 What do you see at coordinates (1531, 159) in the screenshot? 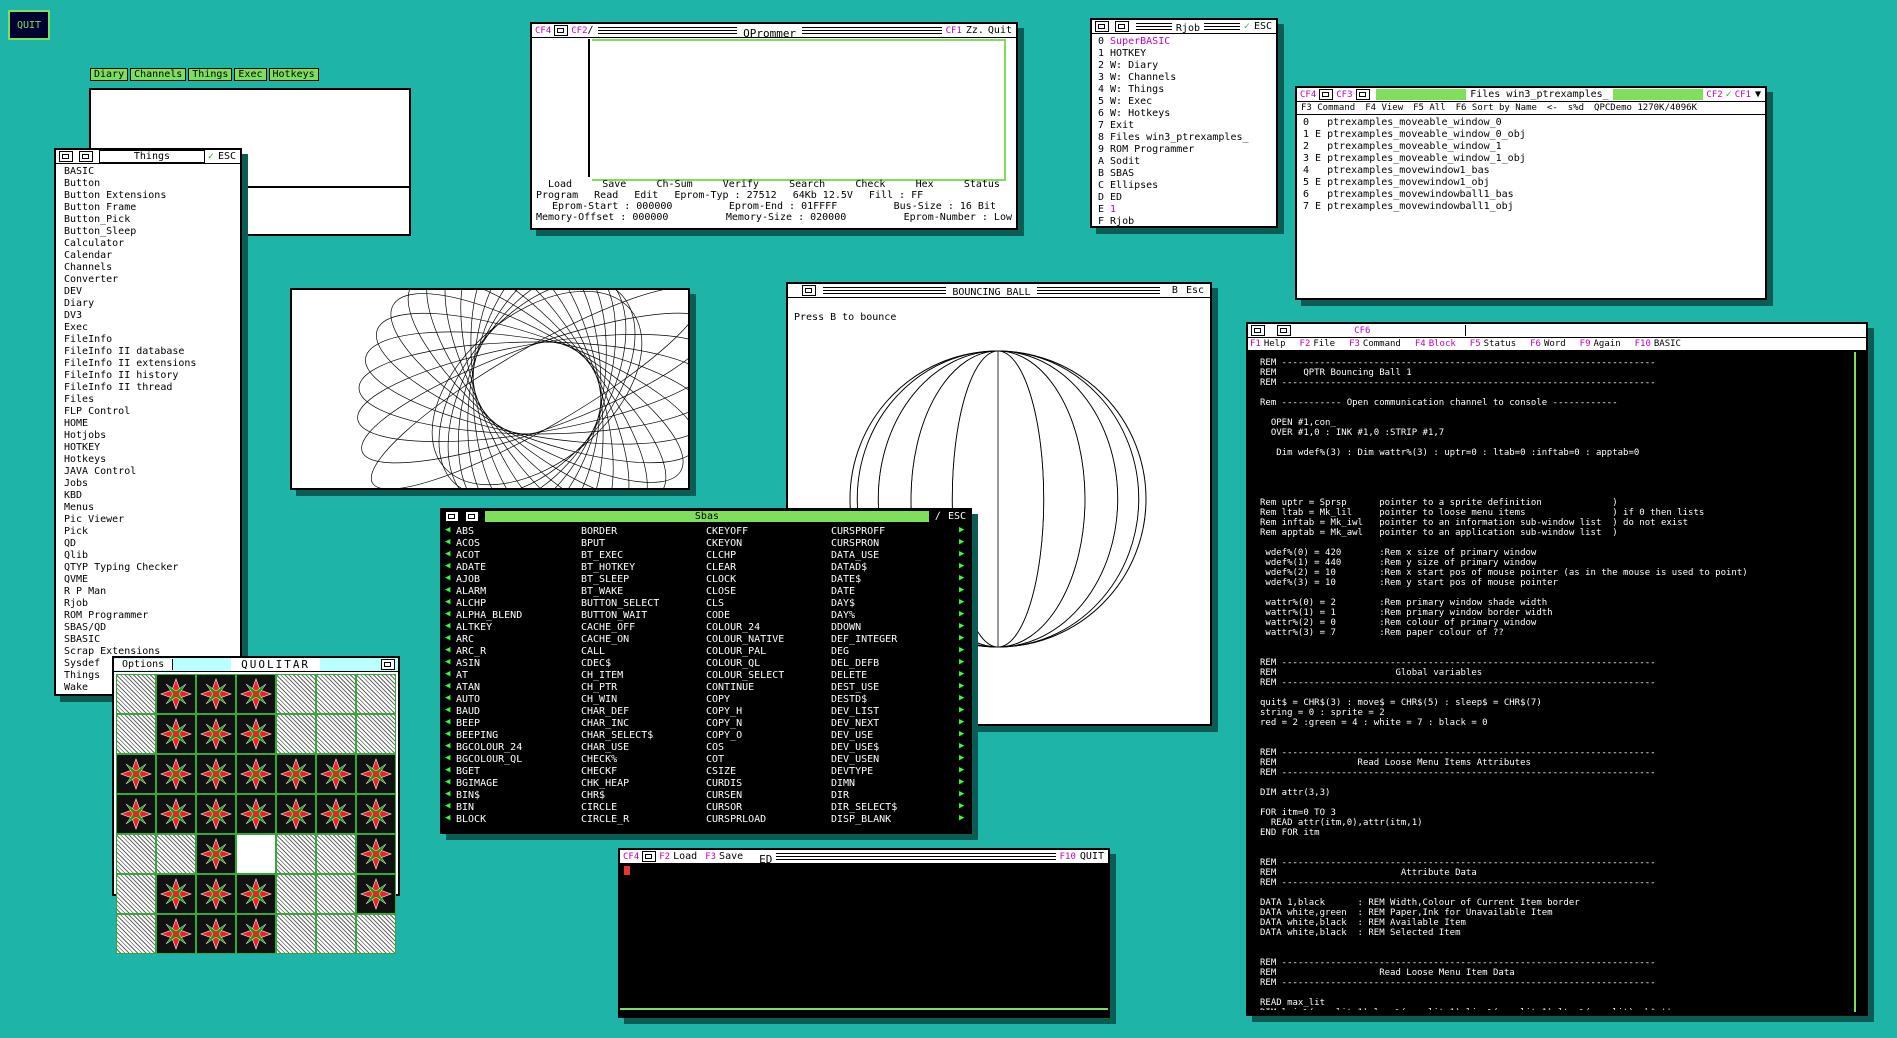
I see `file-item: 3 Eptrexamples_moveable_window_1_obj` at bounding box center [1531, 159].